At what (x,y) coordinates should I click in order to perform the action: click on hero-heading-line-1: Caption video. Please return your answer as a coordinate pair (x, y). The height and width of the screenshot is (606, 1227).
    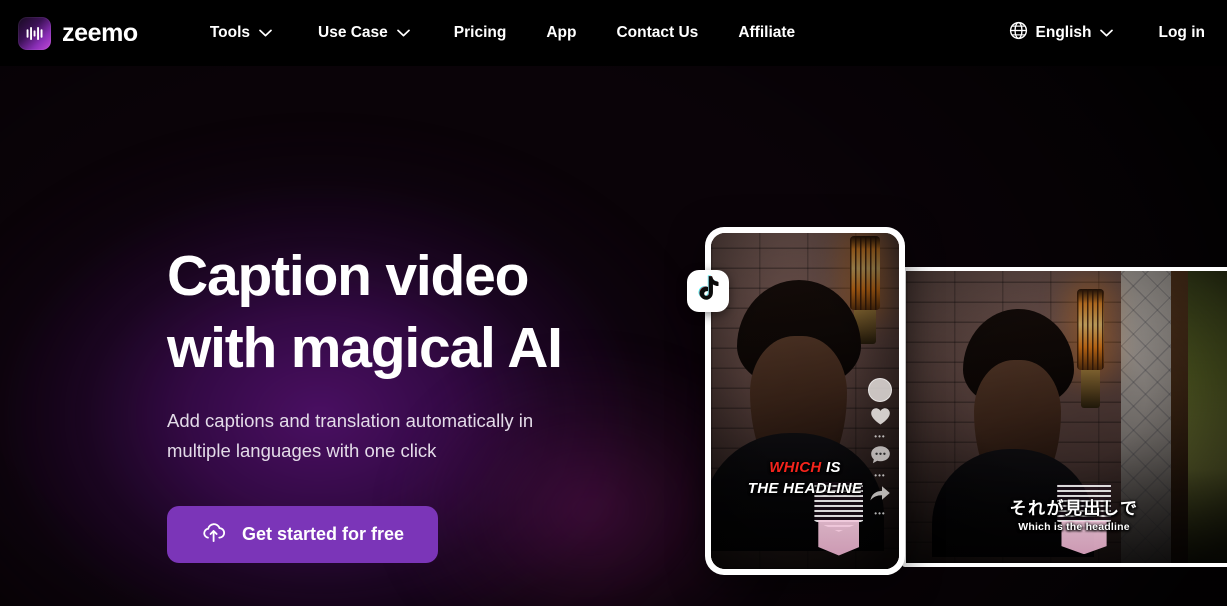
    Looking at the image, I should click on (348, 276).